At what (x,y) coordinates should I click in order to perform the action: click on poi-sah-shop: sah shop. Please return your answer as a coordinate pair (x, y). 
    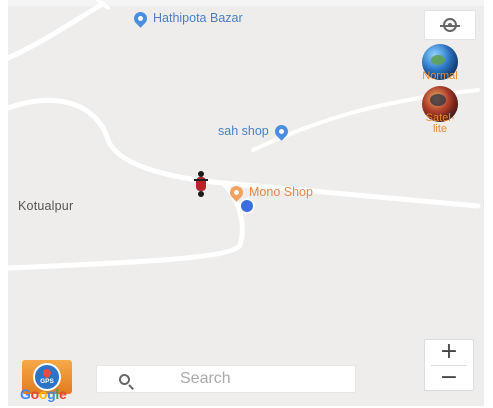
    Looking at the image, I should click on (254, 131).